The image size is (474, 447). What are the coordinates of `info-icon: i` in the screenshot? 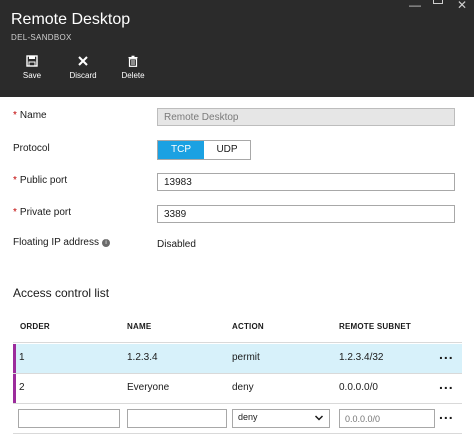 It's located at (105, 243).